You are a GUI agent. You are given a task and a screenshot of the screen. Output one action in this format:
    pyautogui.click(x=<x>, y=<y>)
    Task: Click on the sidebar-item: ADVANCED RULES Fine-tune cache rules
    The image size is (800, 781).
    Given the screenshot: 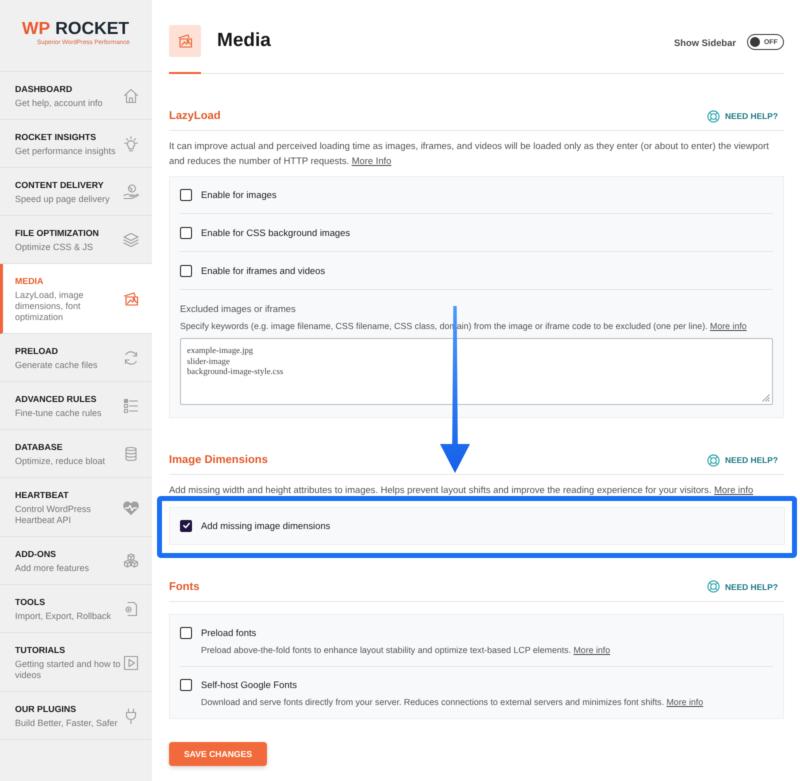 What is the action you would take?
    pyautogui.click(x=76, y=406)
    